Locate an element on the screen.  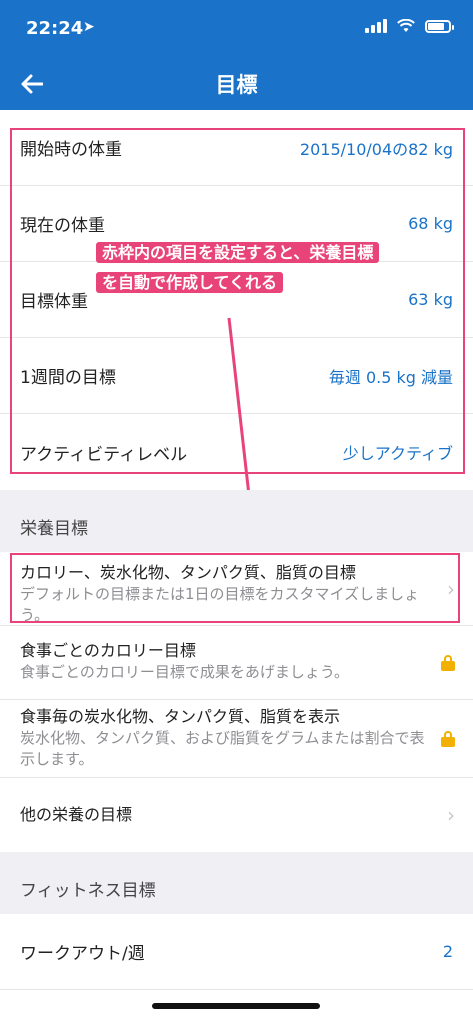
section-header-fitness: フィットネス目標 is located at coordinates (236, 883).